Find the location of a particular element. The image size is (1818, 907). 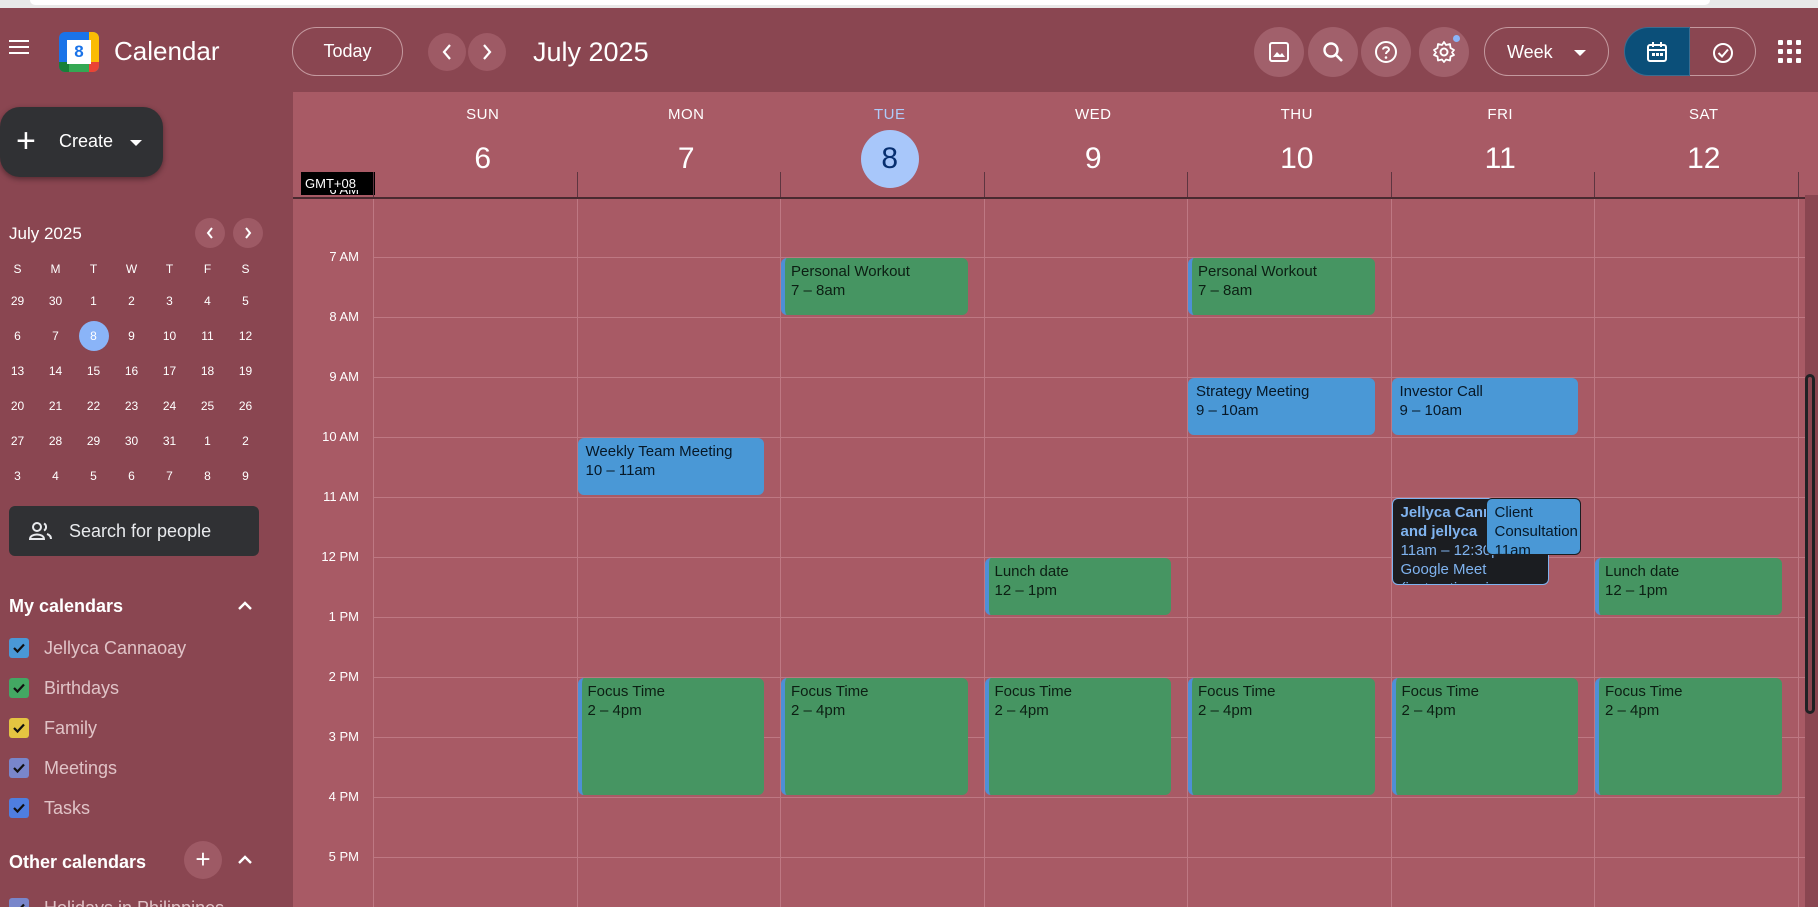

day-number: 9 is located at coordinates (1093, 159).